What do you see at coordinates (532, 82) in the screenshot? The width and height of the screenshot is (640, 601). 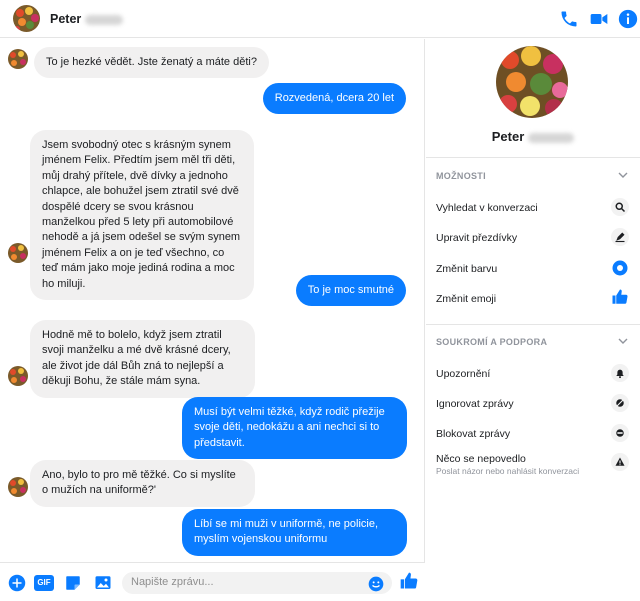 I see `contact-profile-photo` at bounding box center [532, 82].